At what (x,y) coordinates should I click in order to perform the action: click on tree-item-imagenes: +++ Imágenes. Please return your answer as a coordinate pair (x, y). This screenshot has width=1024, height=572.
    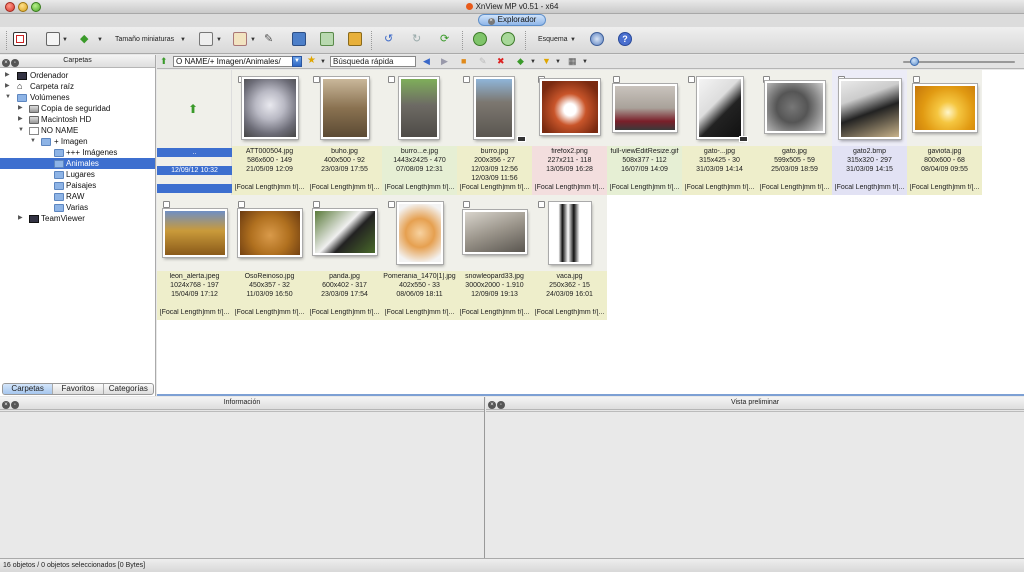
    Looking at the image, I should click on (77, 152).